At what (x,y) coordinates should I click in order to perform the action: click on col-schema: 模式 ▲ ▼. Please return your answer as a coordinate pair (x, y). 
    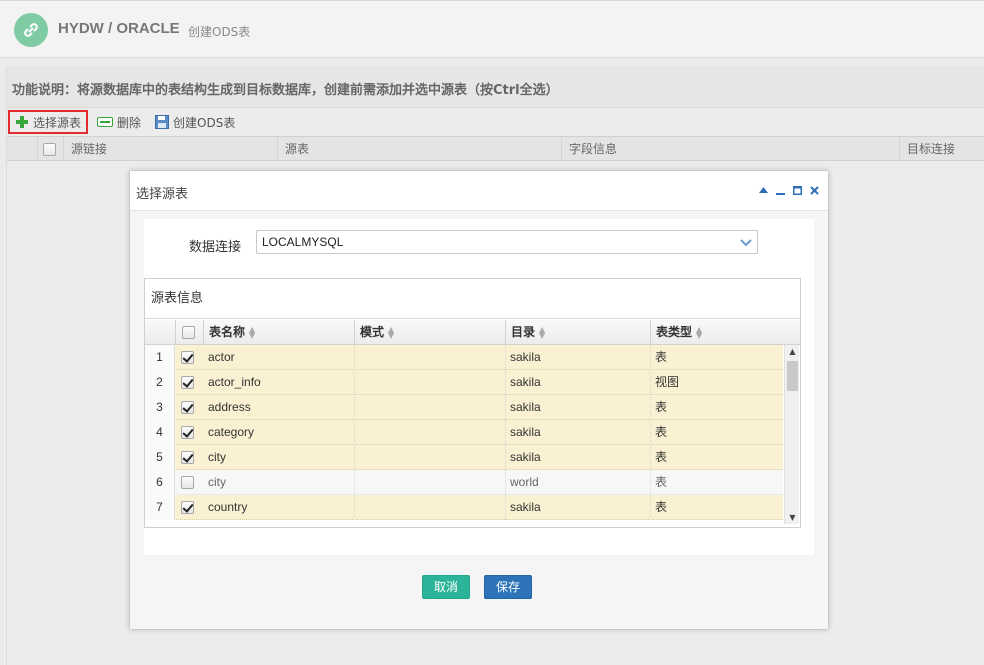
    Looking at the image, I should click on (429, 332).